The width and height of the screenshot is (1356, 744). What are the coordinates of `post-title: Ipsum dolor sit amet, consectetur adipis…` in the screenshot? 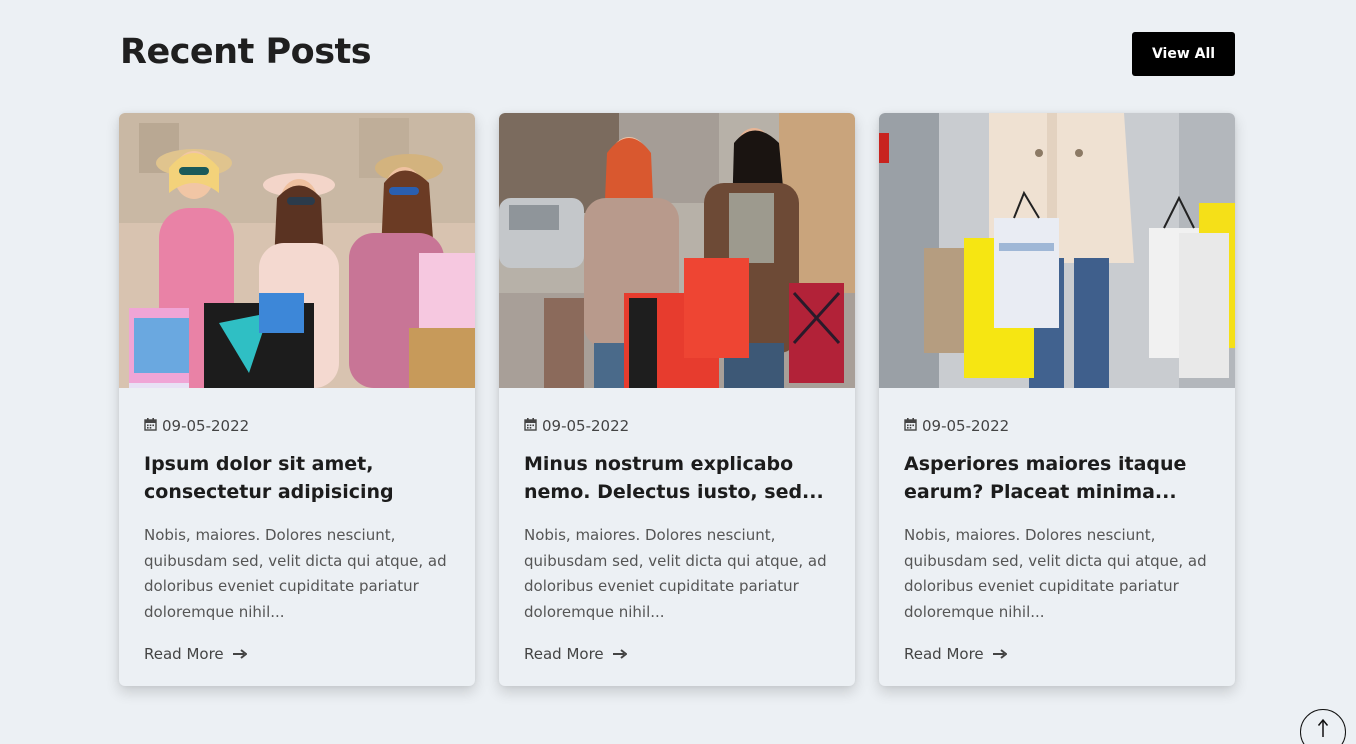 It's located at (297, 478).